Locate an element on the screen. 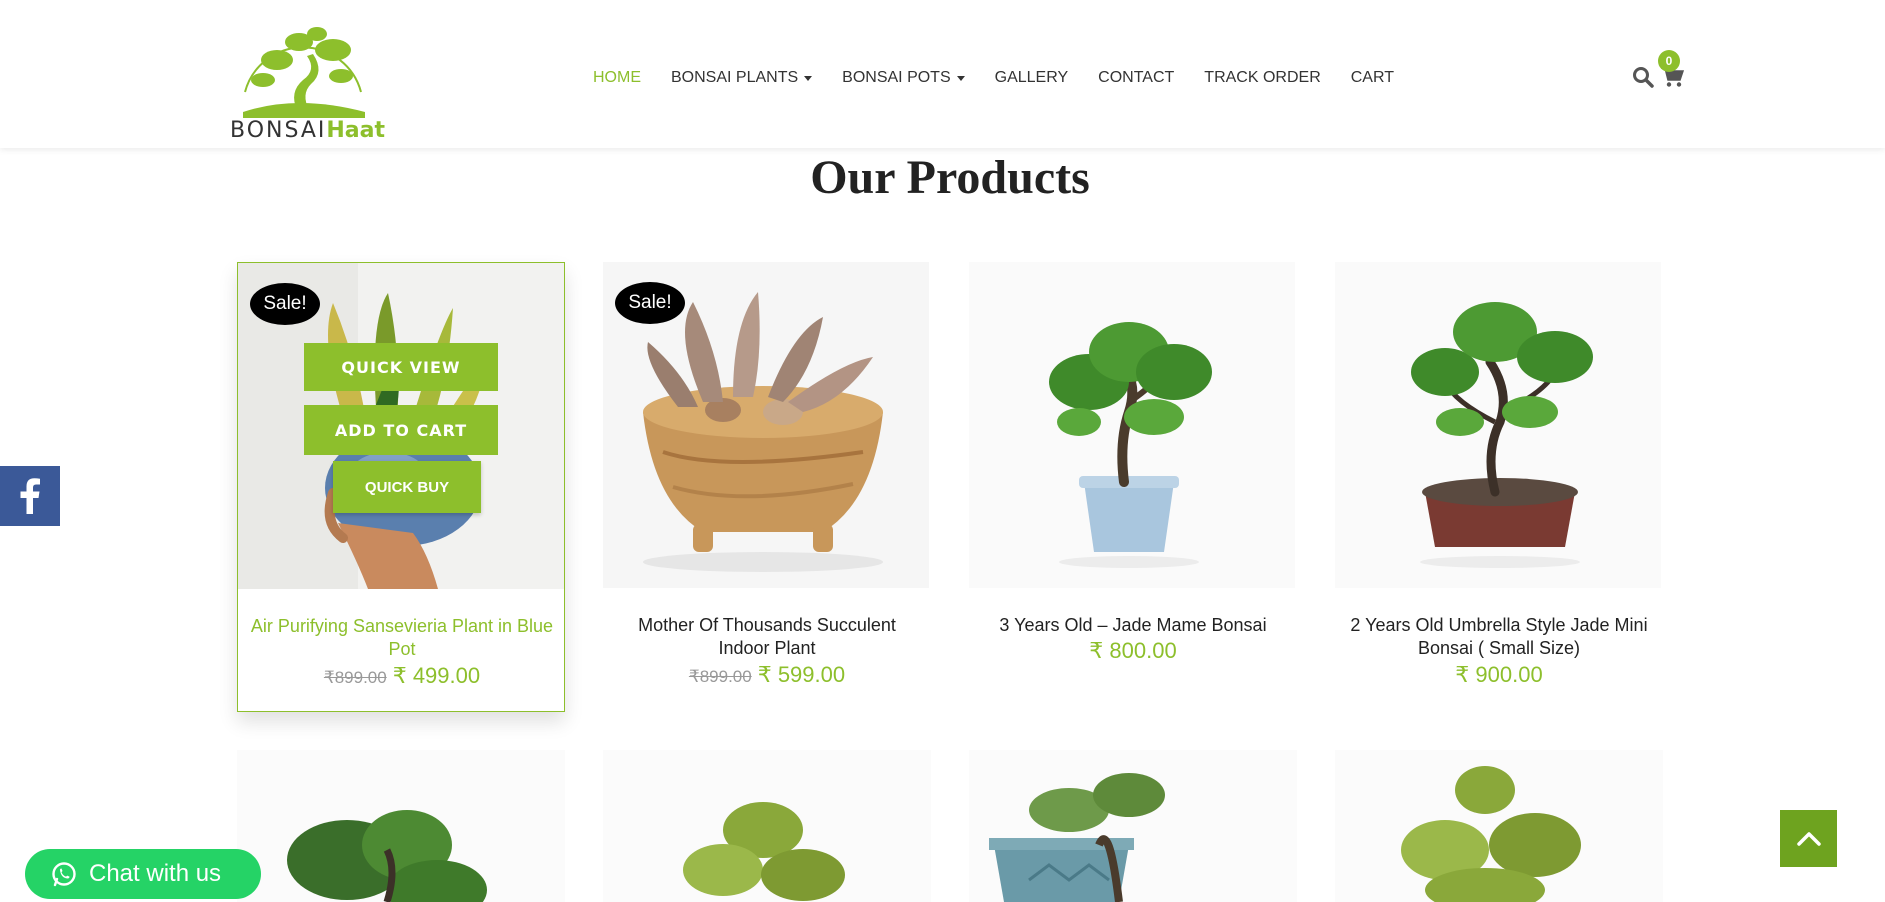 The width and height of the screenshot is (1885, 902). chevron-up-icon is located at coordinates (1808, 838).